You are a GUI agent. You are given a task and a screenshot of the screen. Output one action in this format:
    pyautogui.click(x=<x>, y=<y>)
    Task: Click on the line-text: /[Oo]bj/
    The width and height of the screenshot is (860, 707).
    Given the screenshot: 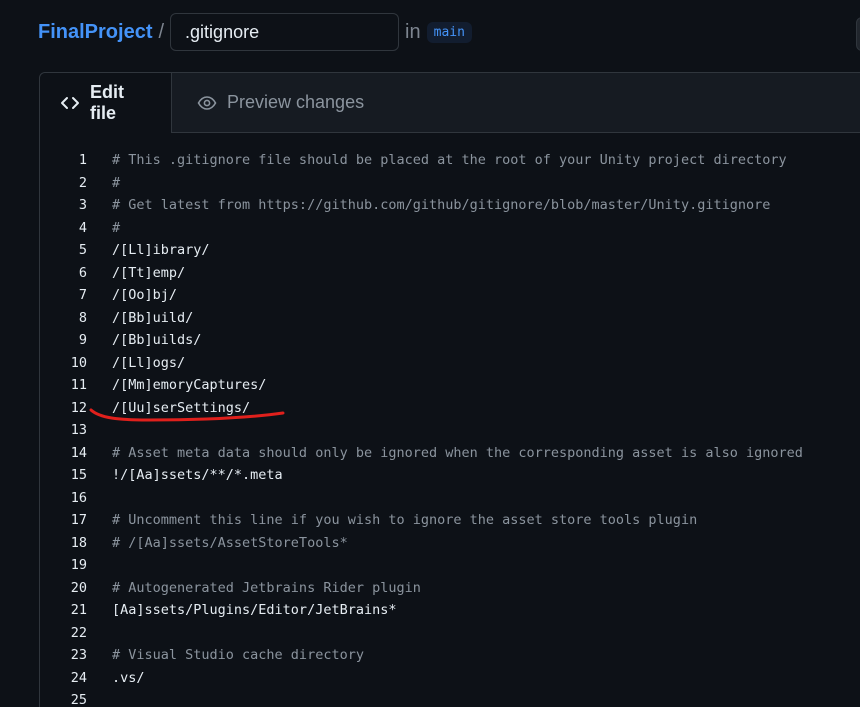 What is the action you would take?
    pyautogui.click(x=145, y=295)
    